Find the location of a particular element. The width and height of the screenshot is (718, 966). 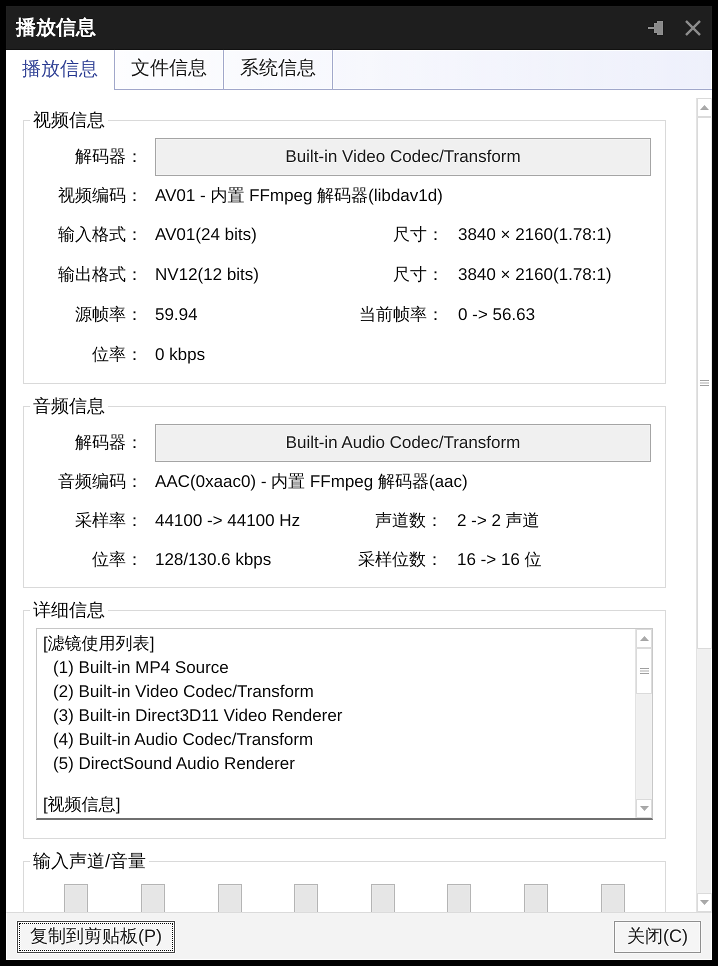

field-value: 59.94 is located at coordinates (176, 315).